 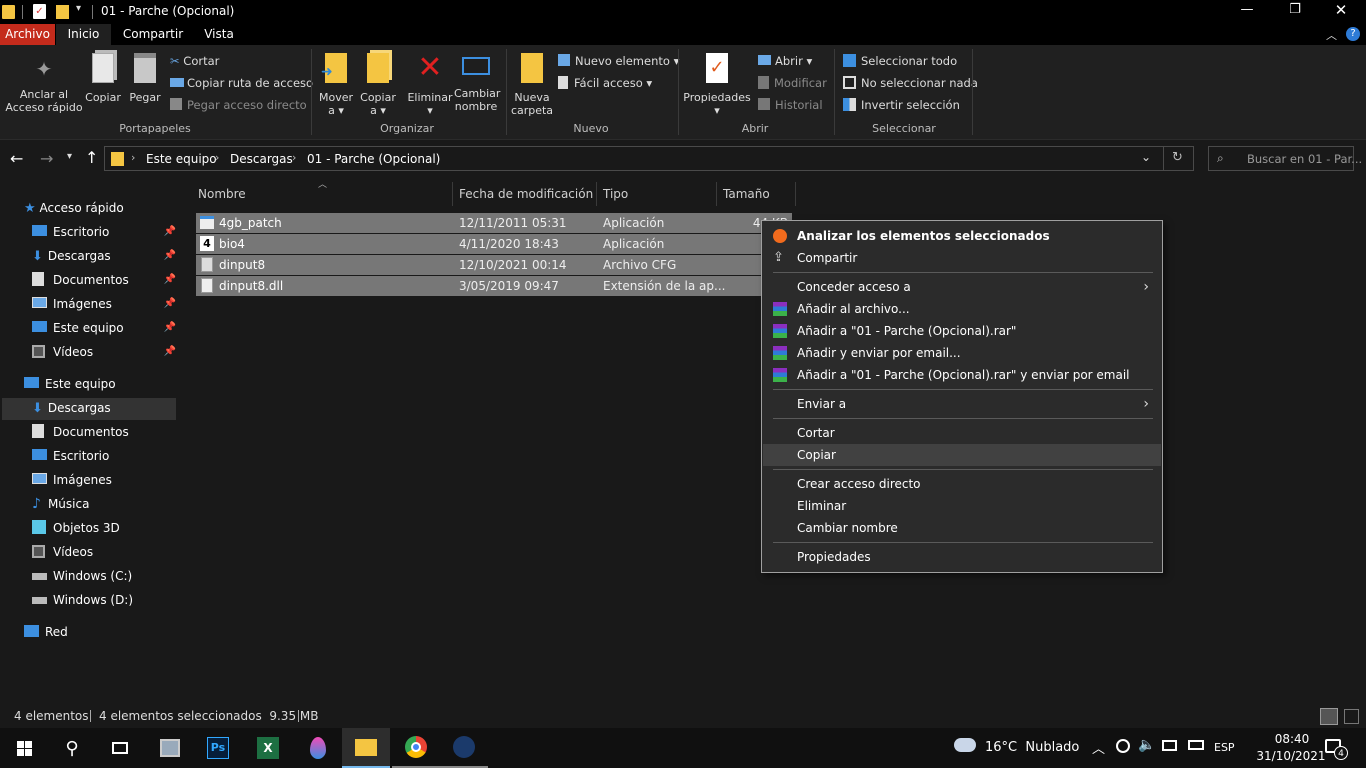 What do you see at coordinates (1123, 746) in the screenshot?
I see `steam-tray-icon` at bounding box center [1123, 746].